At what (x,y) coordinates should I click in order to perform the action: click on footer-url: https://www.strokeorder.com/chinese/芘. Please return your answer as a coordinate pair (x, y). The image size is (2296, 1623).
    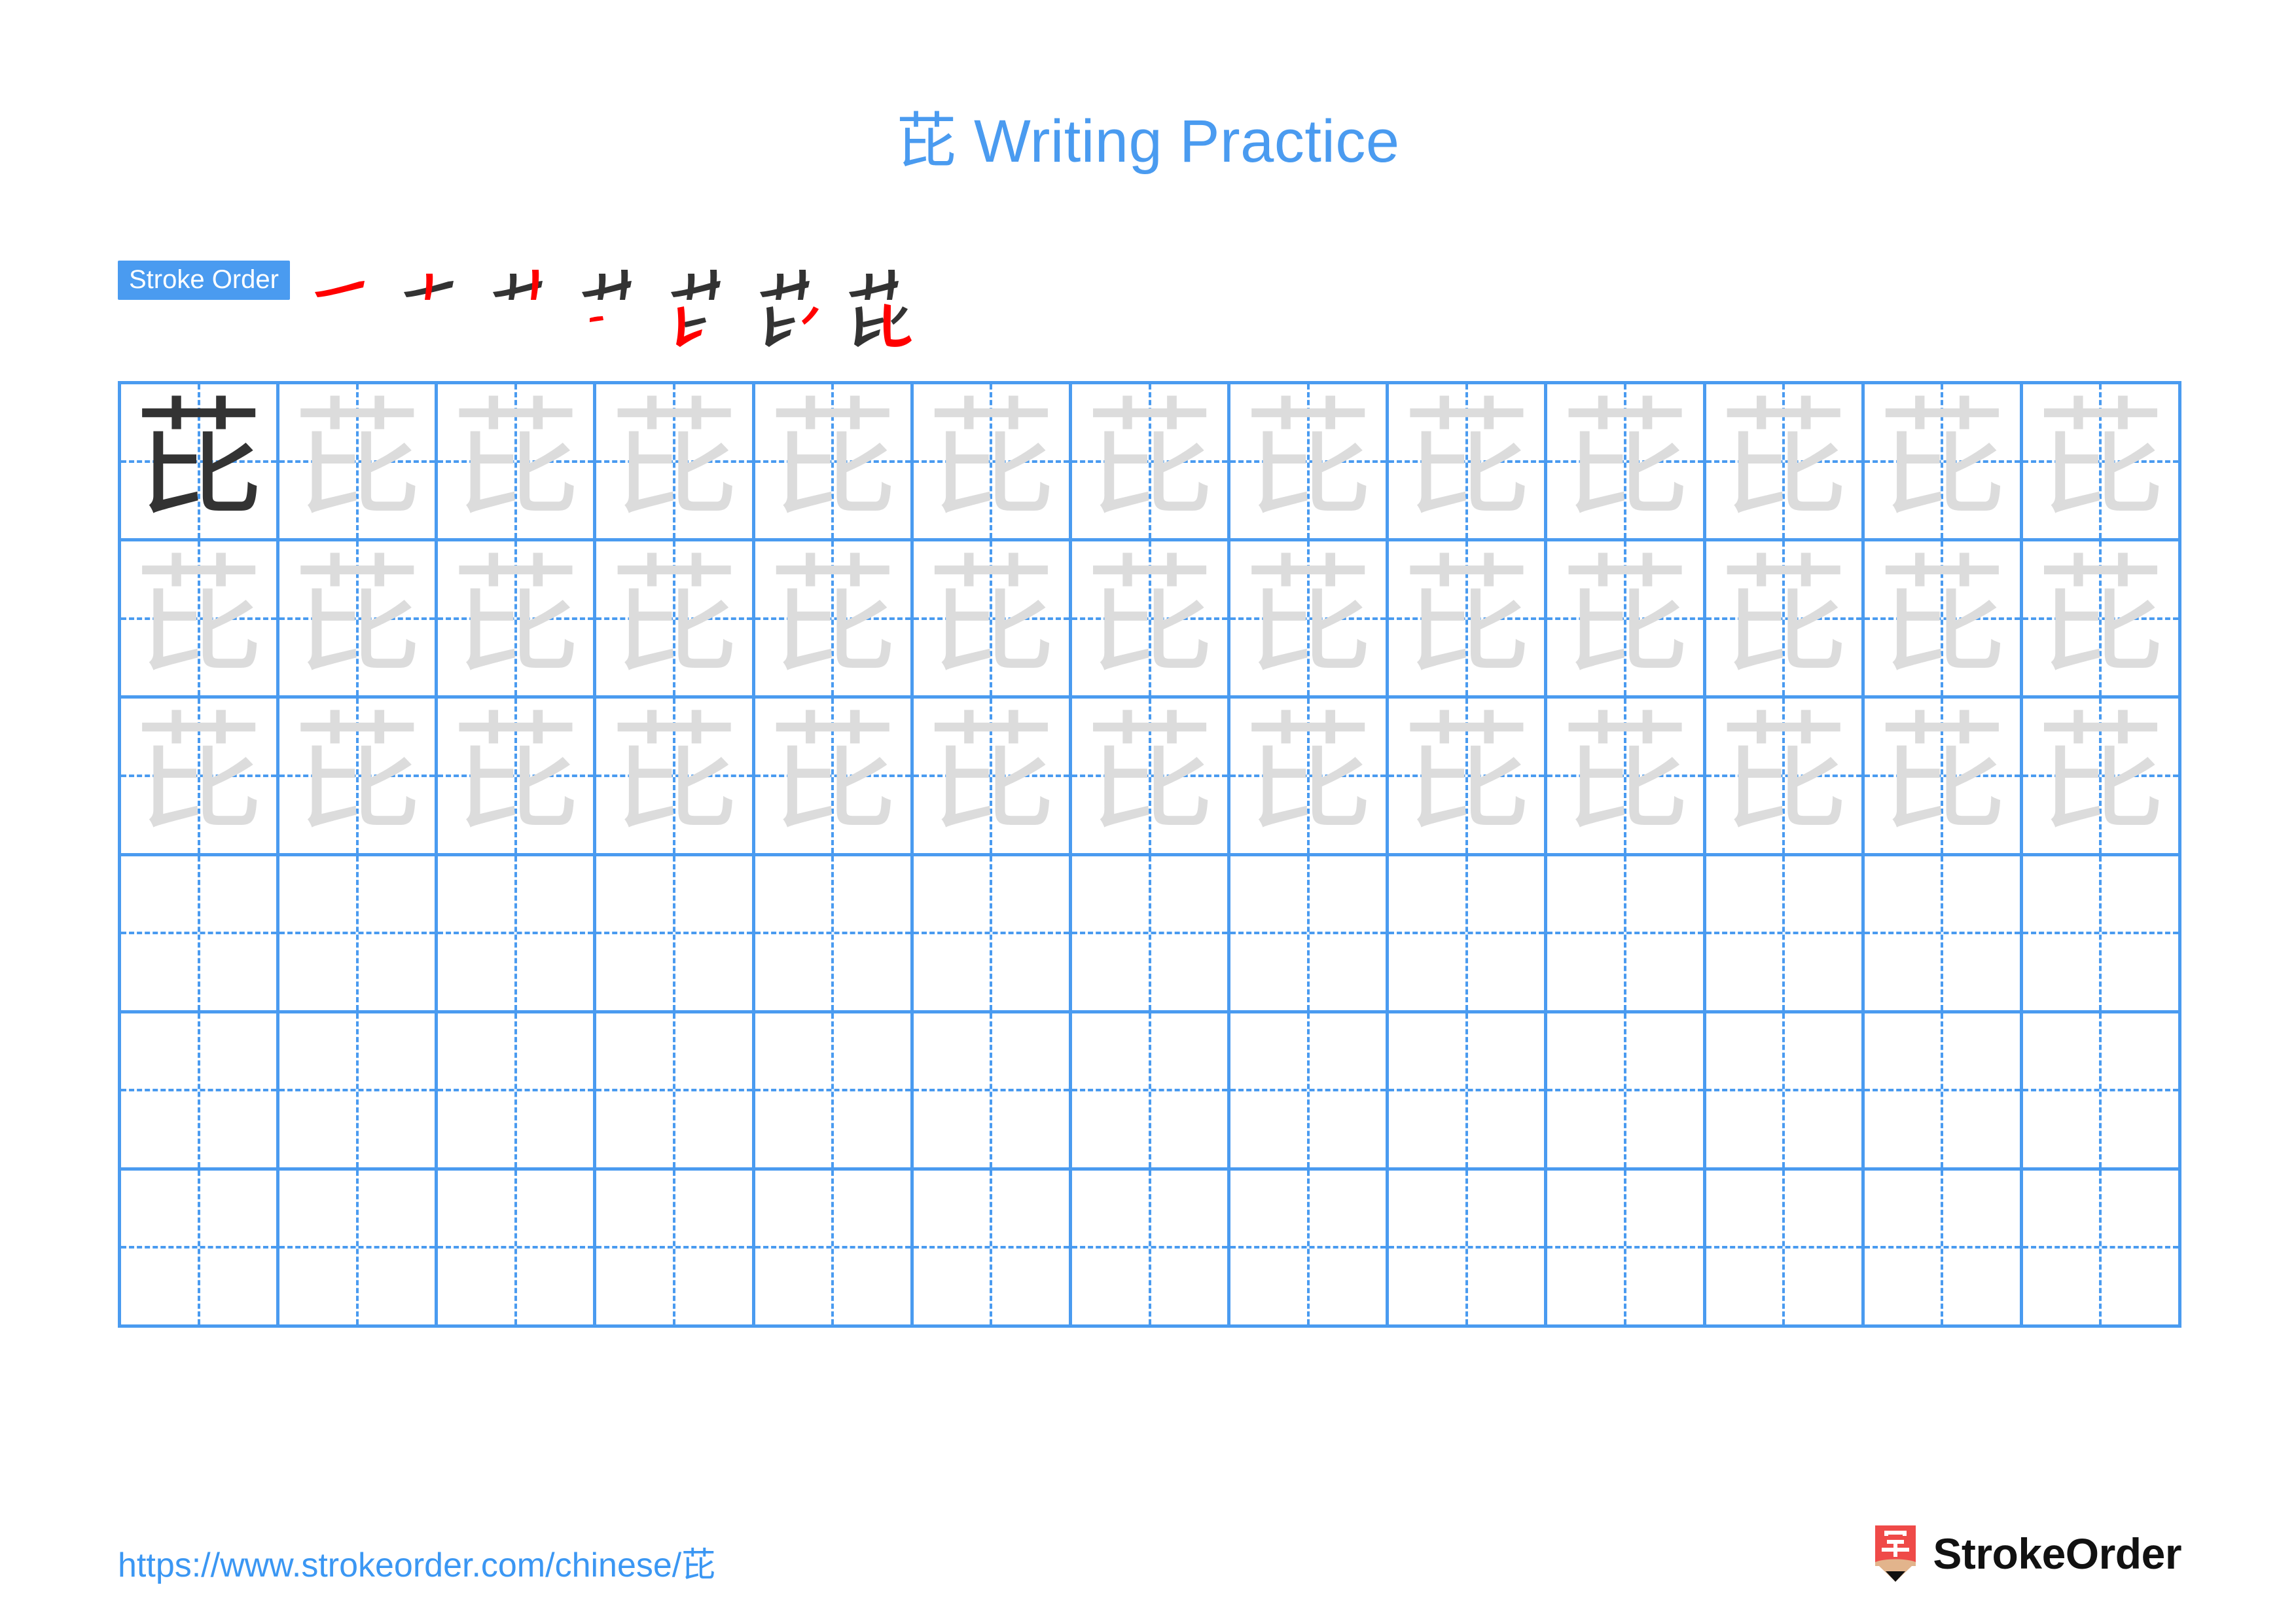
    Looking at the image, I should click on (416, 1561).